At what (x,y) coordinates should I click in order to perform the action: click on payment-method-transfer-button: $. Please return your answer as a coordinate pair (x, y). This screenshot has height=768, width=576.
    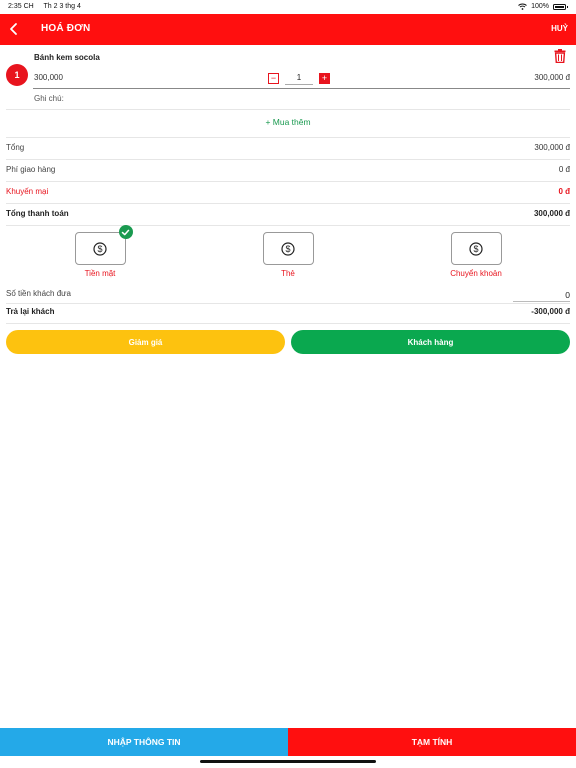
    Looking at the image, I should click on (476, 248).